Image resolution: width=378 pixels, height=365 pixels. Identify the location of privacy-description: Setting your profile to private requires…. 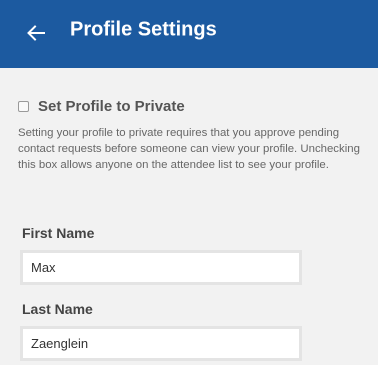
(189, 149).